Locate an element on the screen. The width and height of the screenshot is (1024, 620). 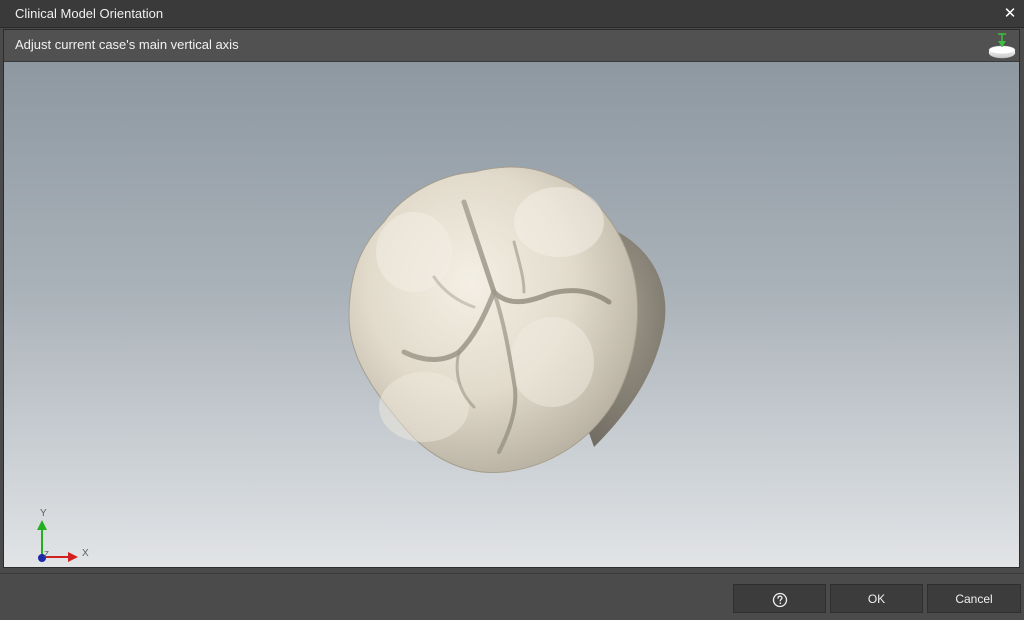
title-bar: Clinical Model Orientation ✕ is located at coordinates (512, 14).